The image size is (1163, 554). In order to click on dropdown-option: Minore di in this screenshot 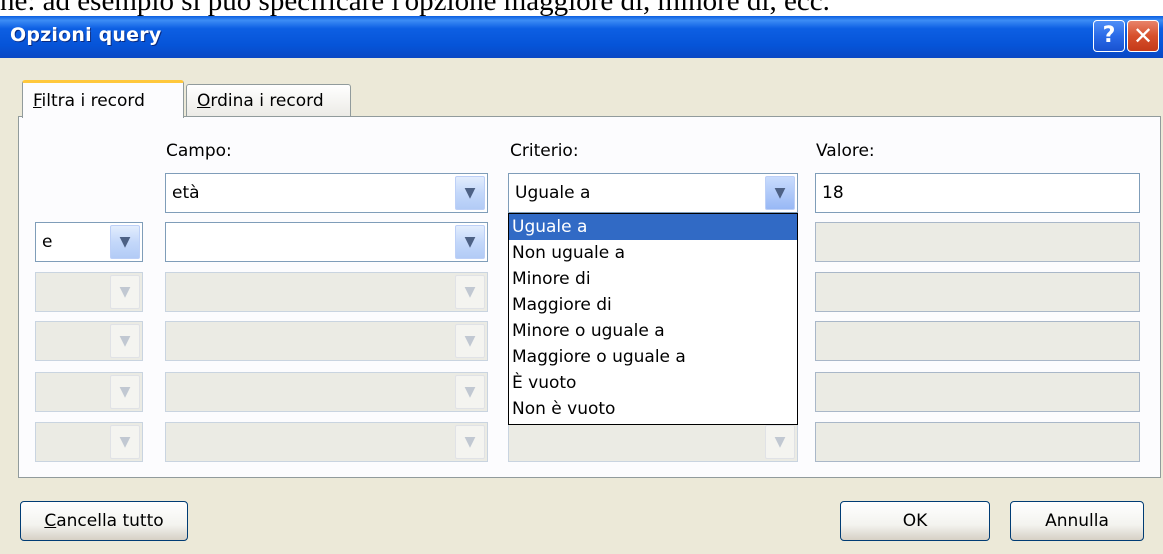, I will do `click(653, 279)`.